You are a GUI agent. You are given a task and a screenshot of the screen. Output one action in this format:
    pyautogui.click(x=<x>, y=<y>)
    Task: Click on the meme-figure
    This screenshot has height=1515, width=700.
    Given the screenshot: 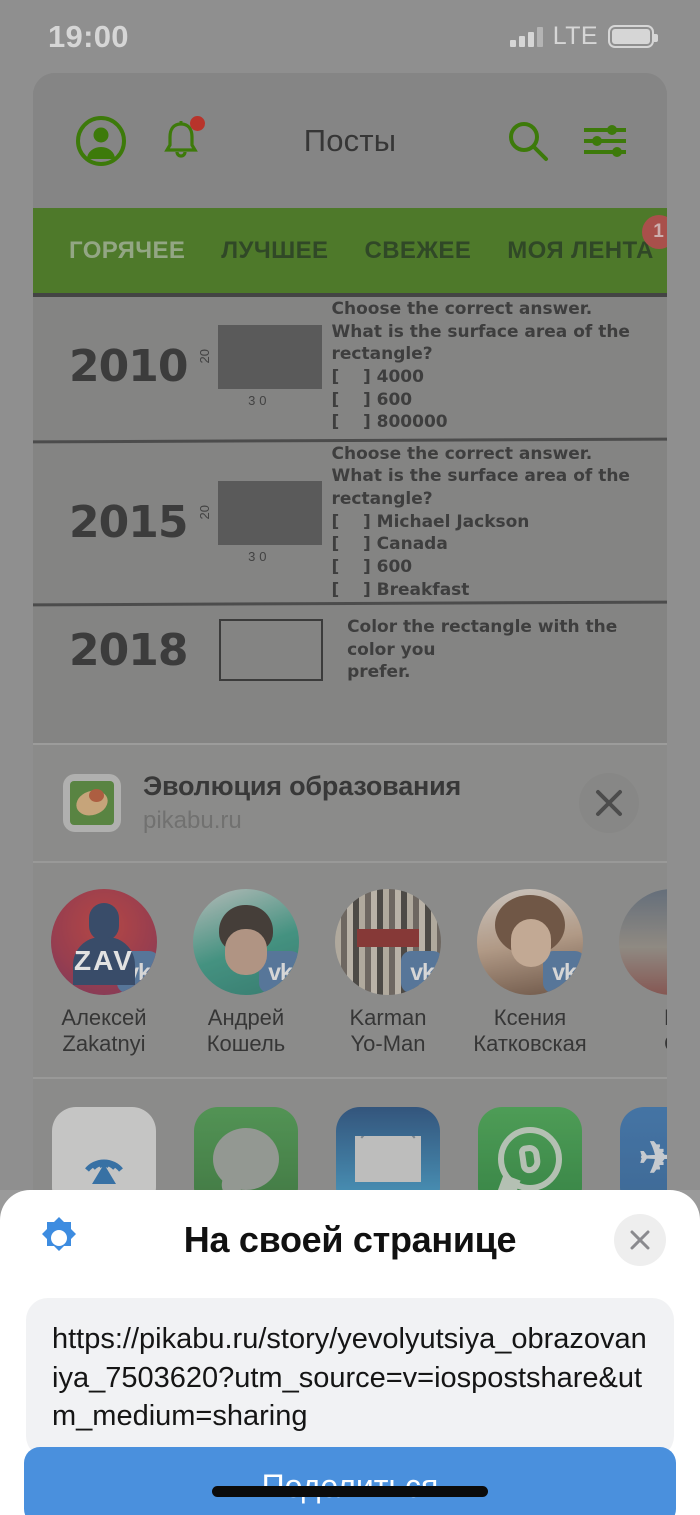 What is the action you would take?
    pyautogui.click(x=271, y=650)
    